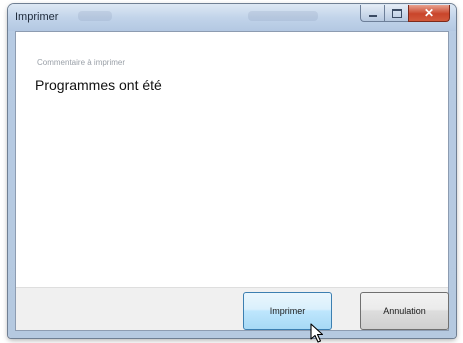 This screenshot has width=463, height=343. What do you see at coordinates (404, 311) in the screenshot?
I see `cancel-button: Annulation` at bounding box center [404, 311].